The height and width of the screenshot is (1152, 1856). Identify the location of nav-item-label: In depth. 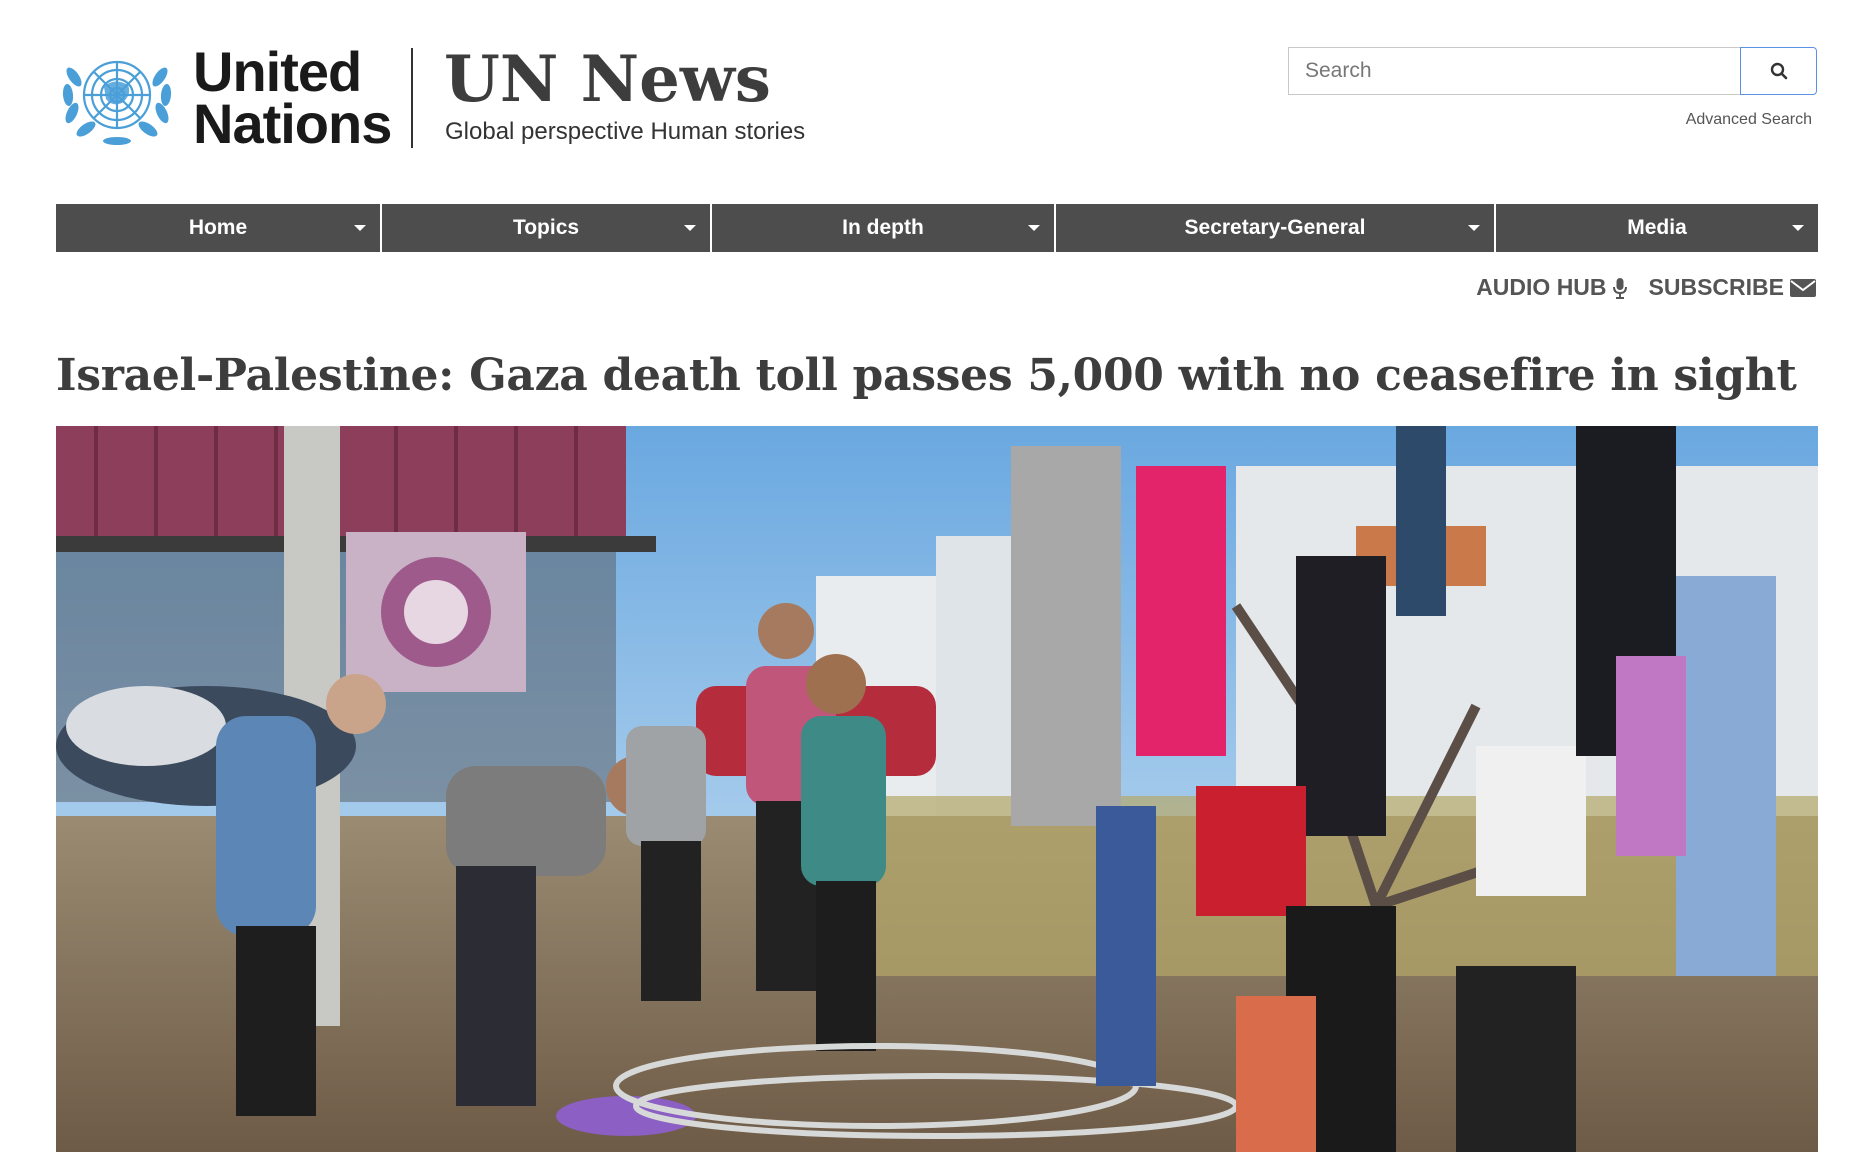
(883, 227).